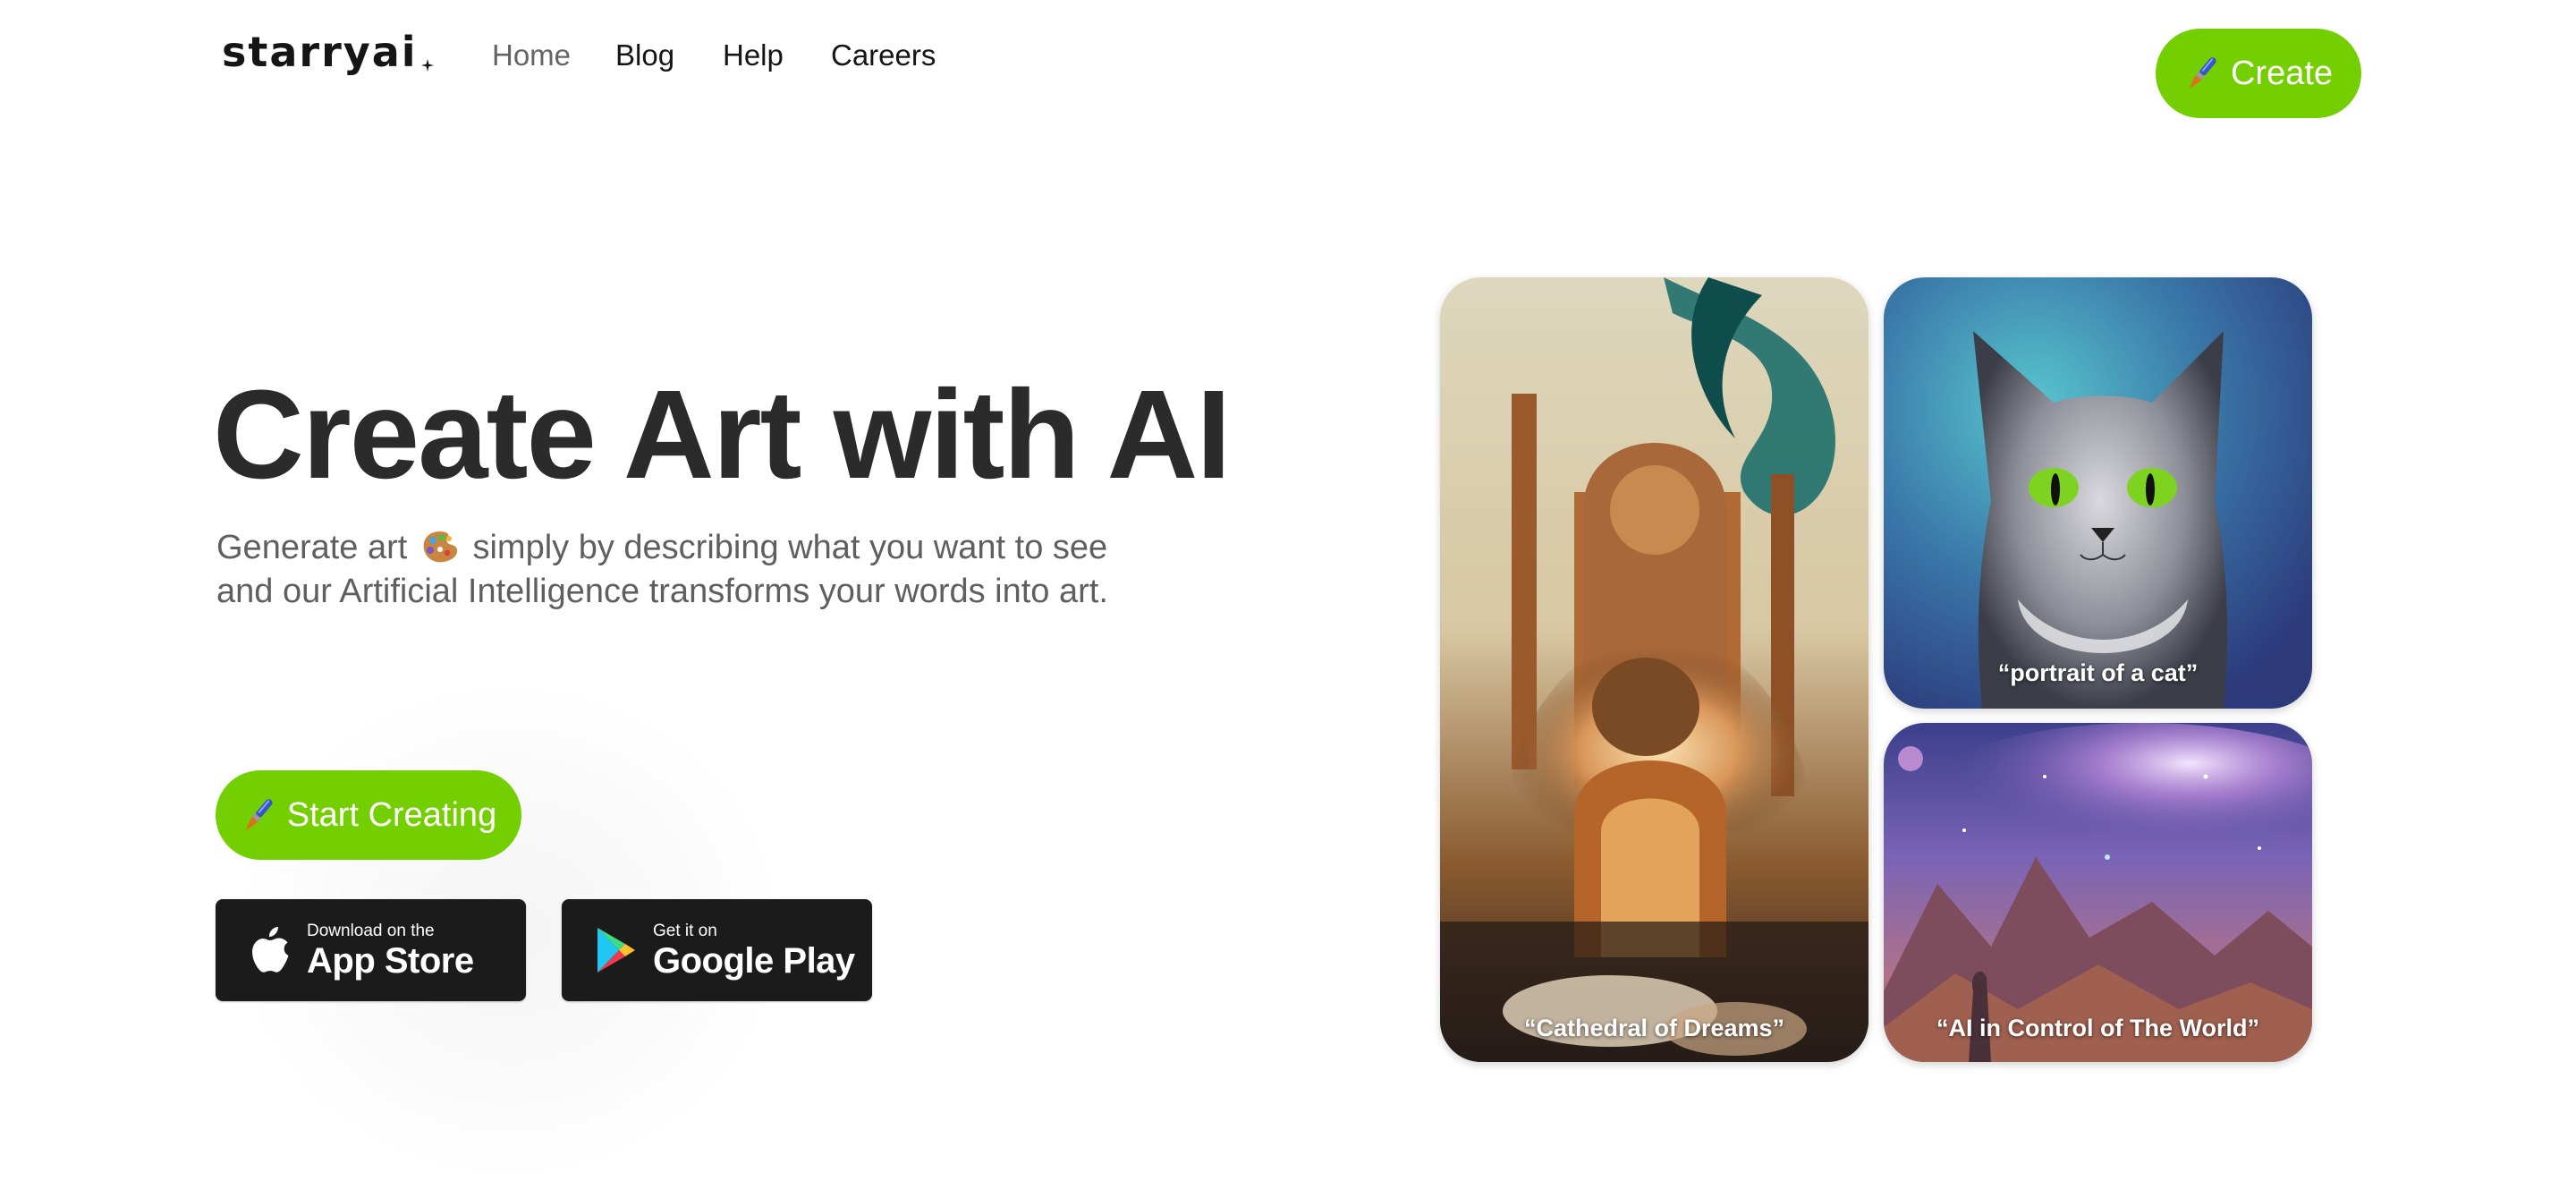  I want to click on google-play-button: Get it on Google Play, so click(717, 950).